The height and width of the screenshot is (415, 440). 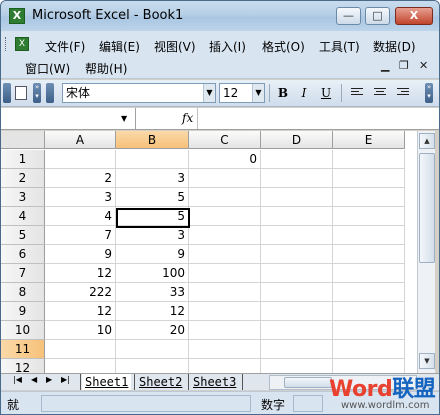 I want to click on doc-close-icon: ✕, so click(x=423, y=65).